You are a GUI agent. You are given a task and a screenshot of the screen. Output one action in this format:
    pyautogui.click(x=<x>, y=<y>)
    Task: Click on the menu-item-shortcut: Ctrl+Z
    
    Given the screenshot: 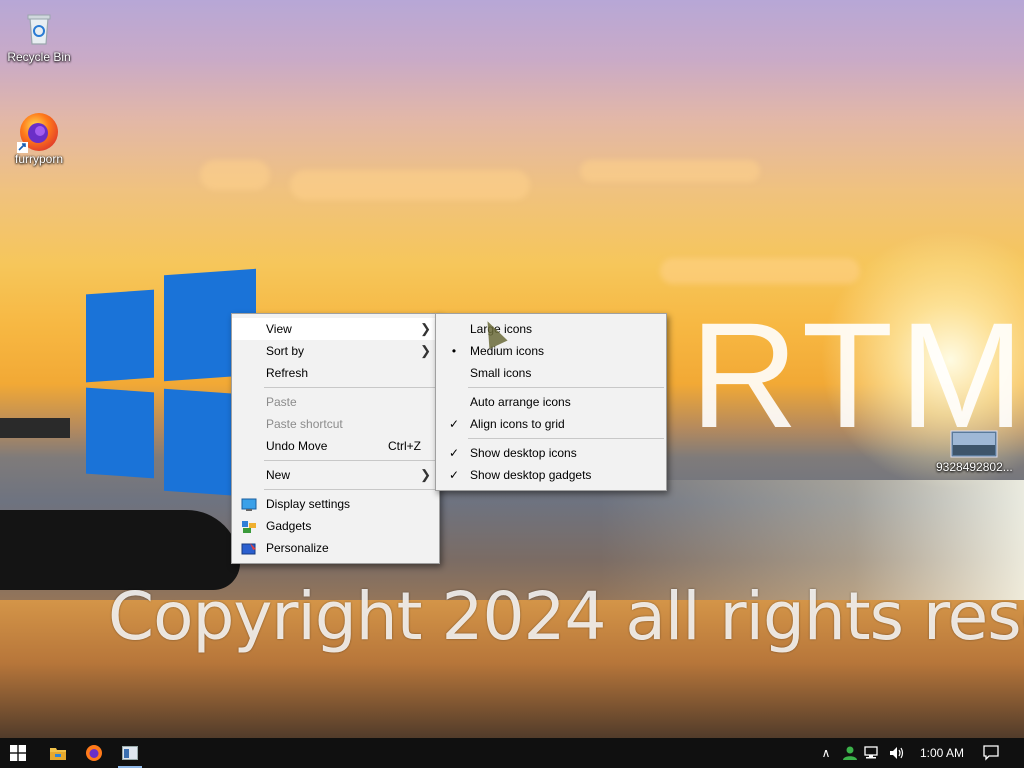 What is the action you would take?
    pyautogui.click(x=404, y=446)
    